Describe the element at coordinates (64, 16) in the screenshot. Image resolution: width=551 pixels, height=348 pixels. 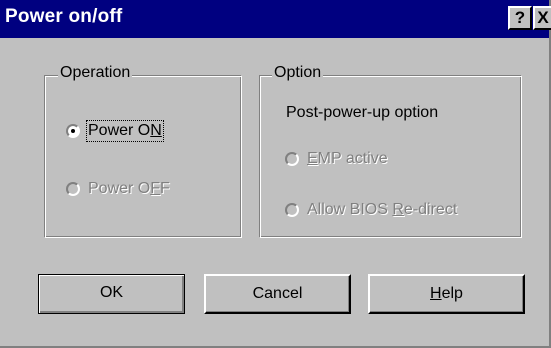
I see `window-title: Power on/off` at that location.